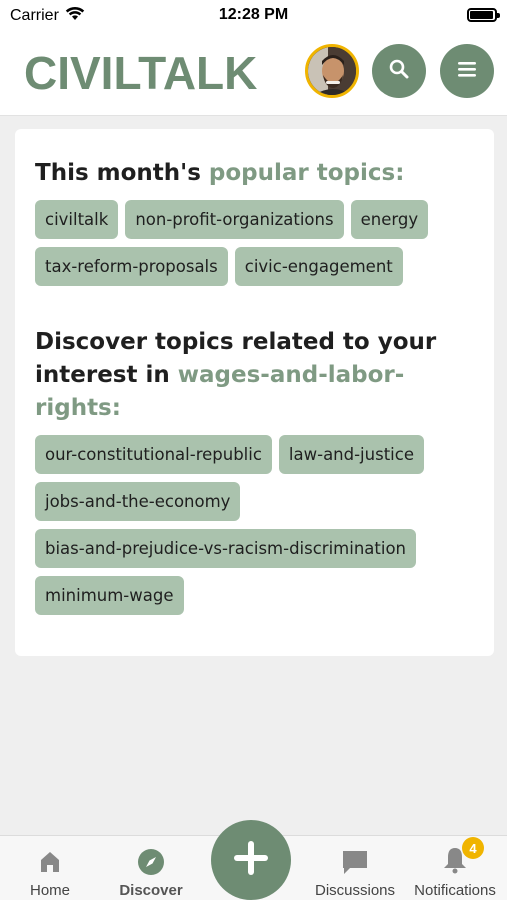  What do you see at coordinates (138, 501) in the screenshot?
I see `topic-tag: jobs-and-the-economy` at bounding box center [138, 501].